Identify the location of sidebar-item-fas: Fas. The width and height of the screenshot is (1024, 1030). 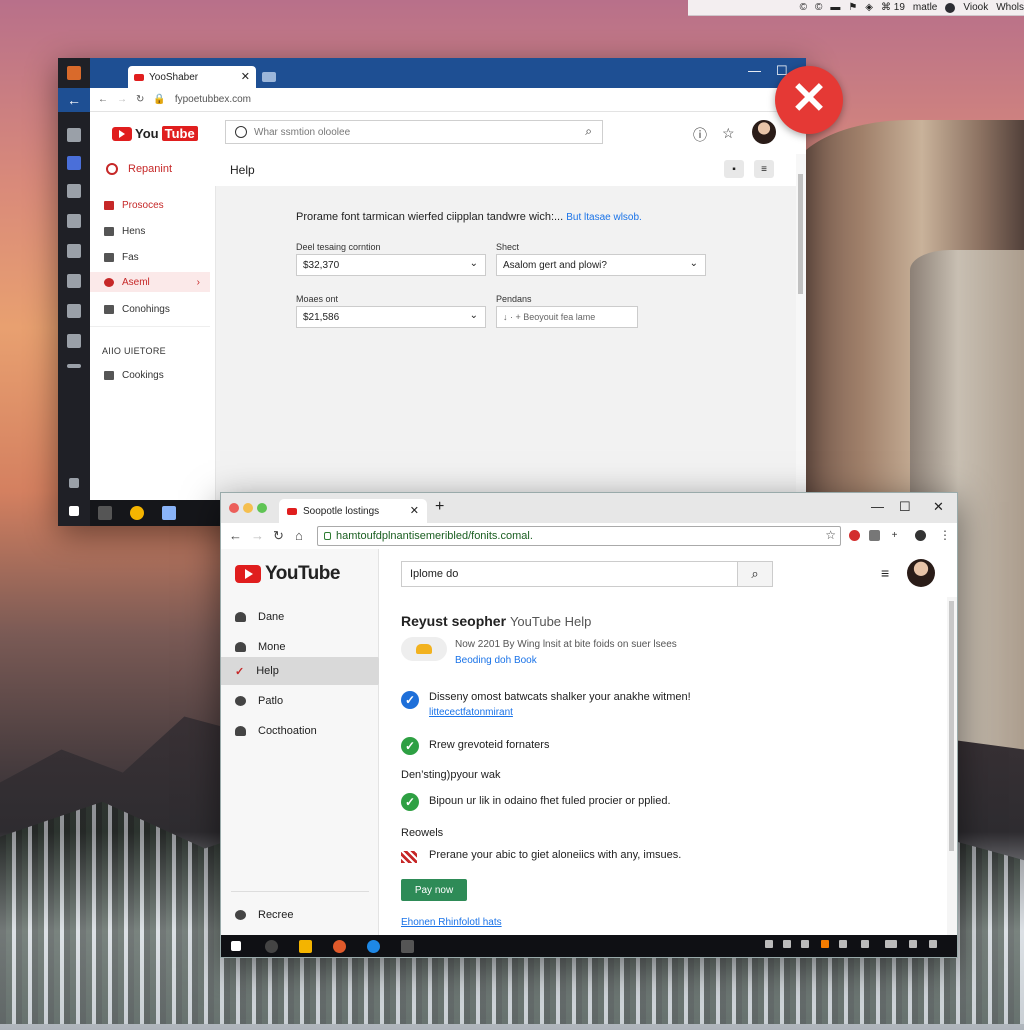
(121, 257).